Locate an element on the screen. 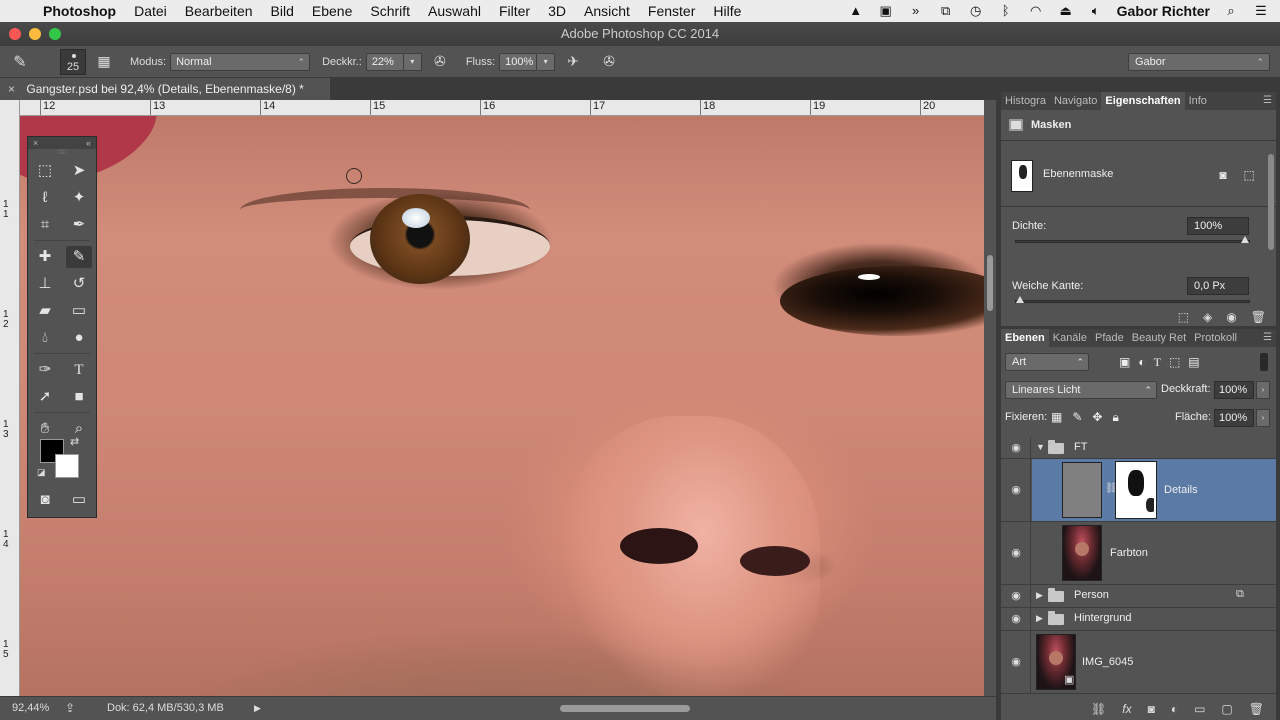 The width and height of the screenshot is (1280, 720). layer-row-ft: ◉ ▼ FT is located at coordinates (1138, 448).